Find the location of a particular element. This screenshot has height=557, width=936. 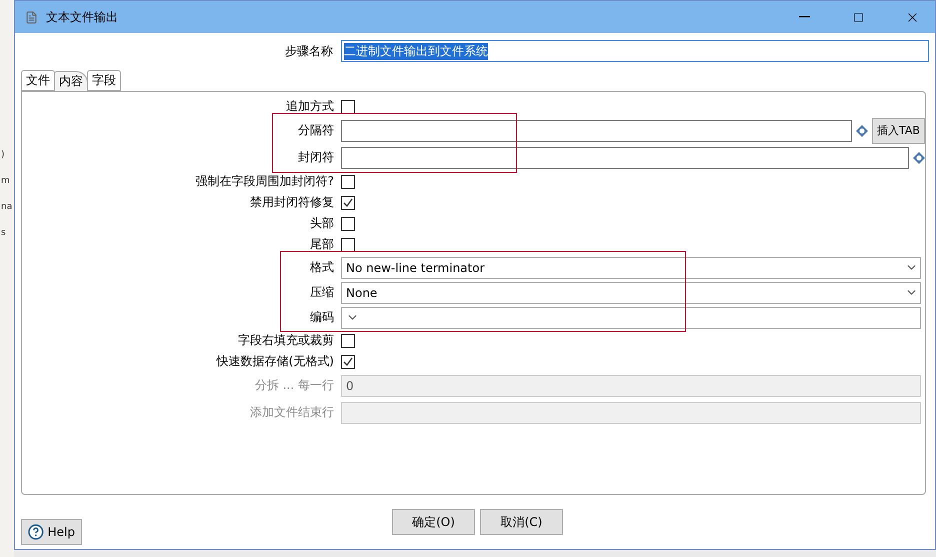

background-text: s is located at coordinates (3, 233).